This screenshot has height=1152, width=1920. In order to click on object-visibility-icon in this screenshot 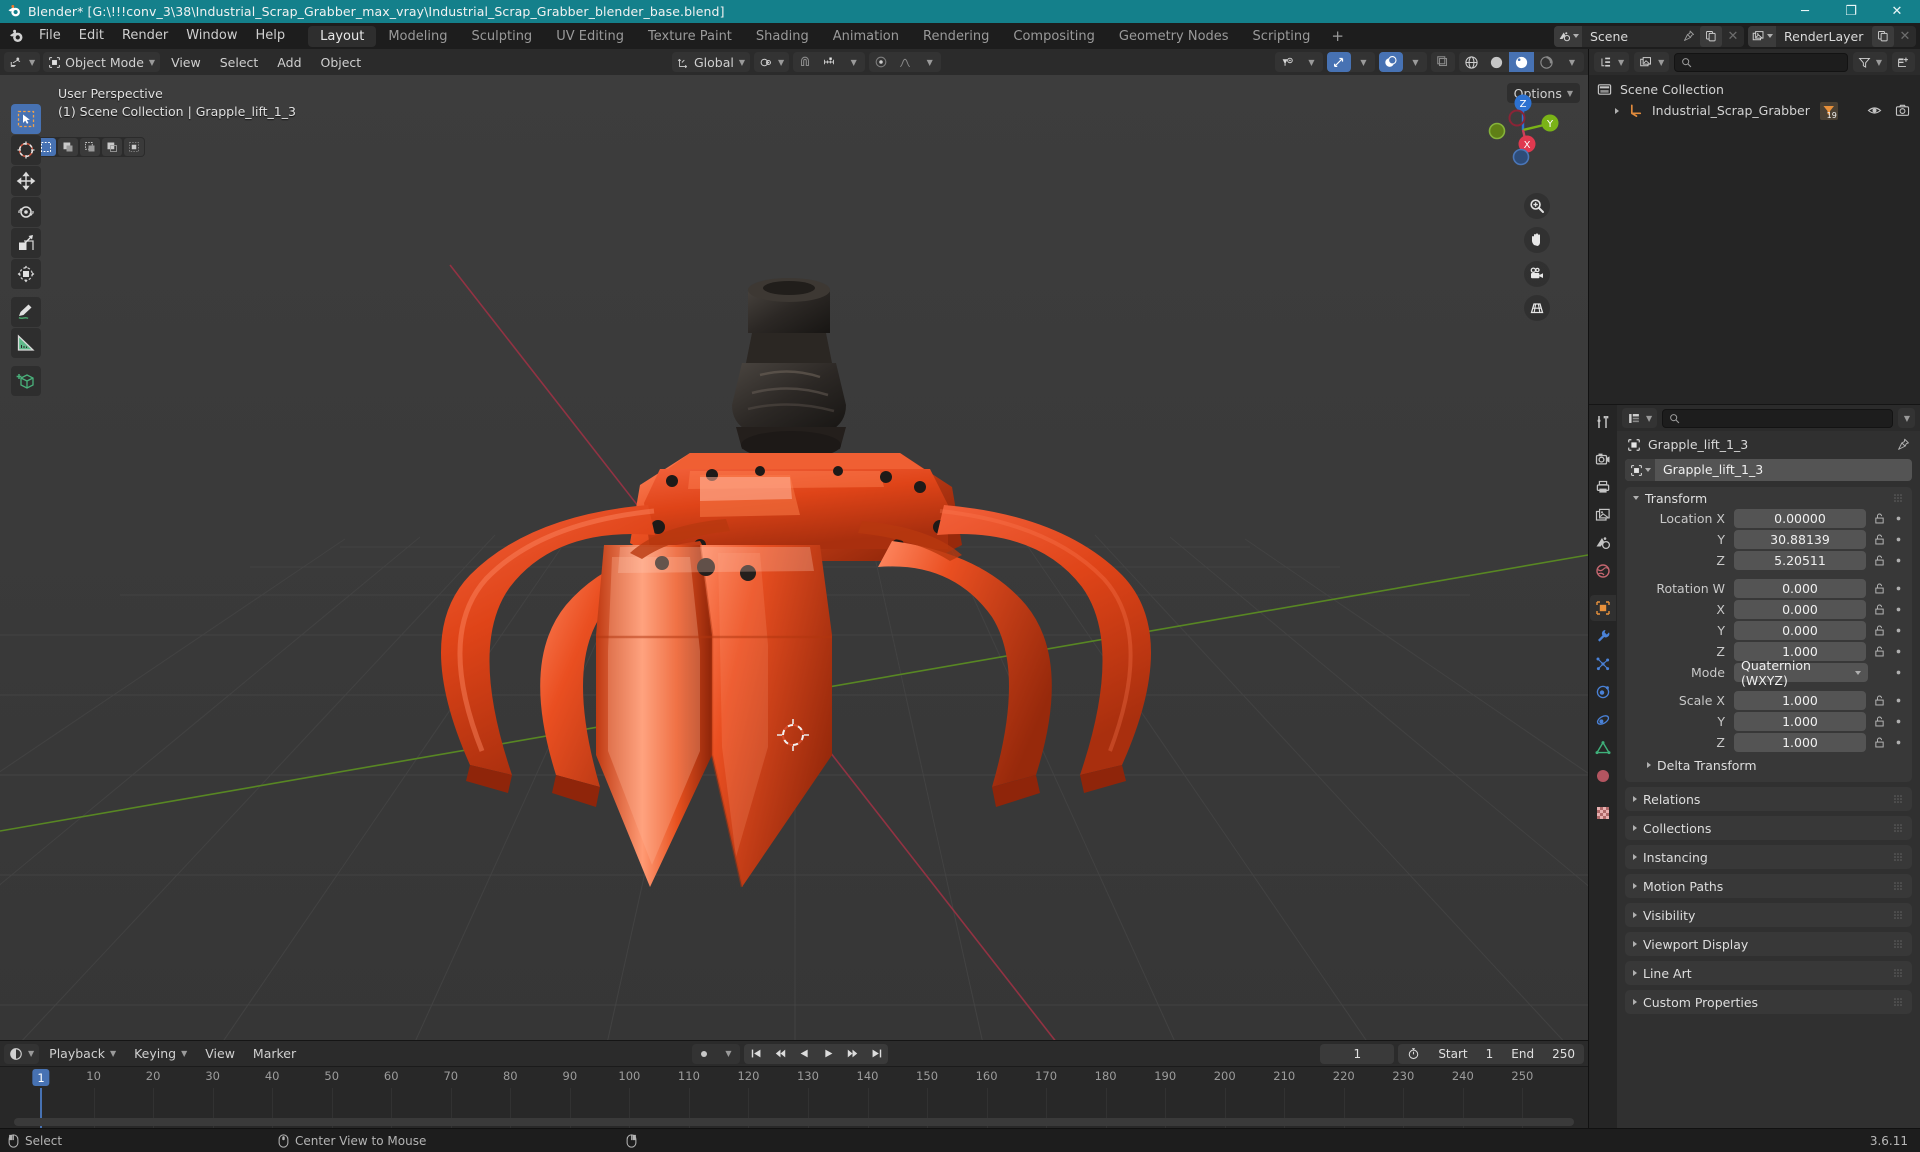, I will do `click(1287, 62)`.